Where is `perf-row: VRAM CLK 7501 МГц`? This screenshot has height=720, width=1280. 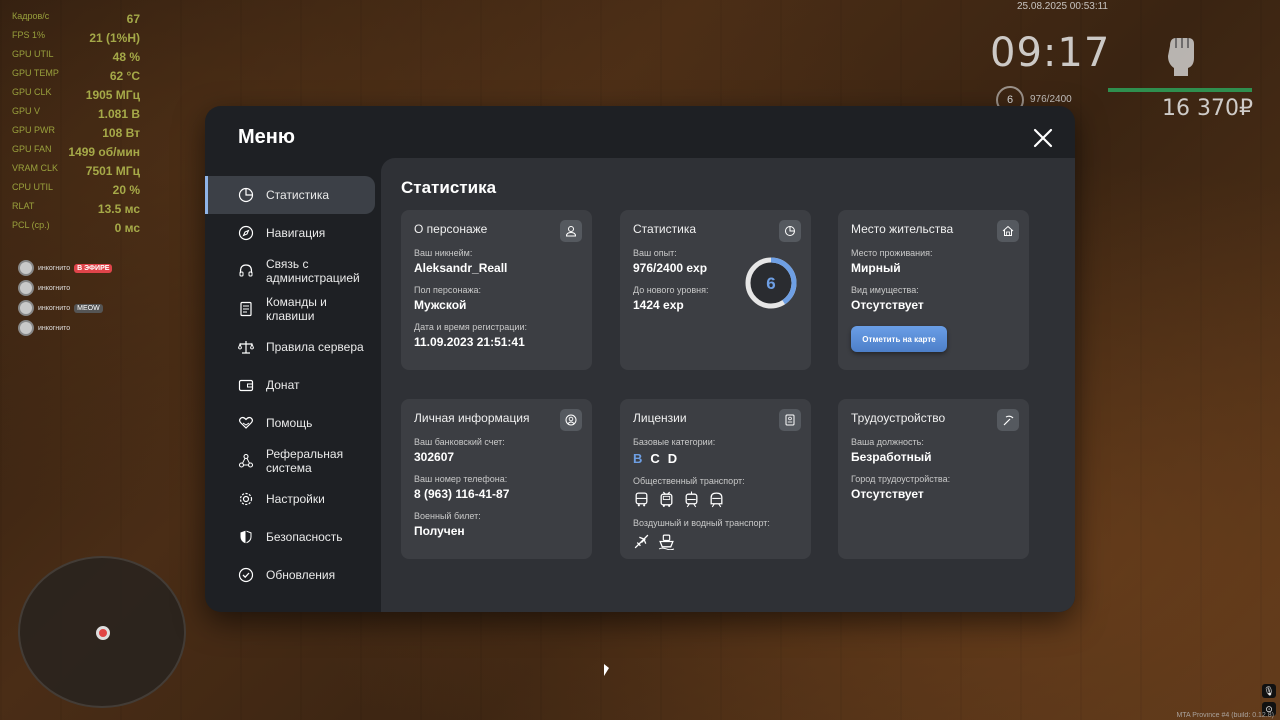
perf-row: VRAM CLK 7501 МГц is located at coordinates (76, 169).